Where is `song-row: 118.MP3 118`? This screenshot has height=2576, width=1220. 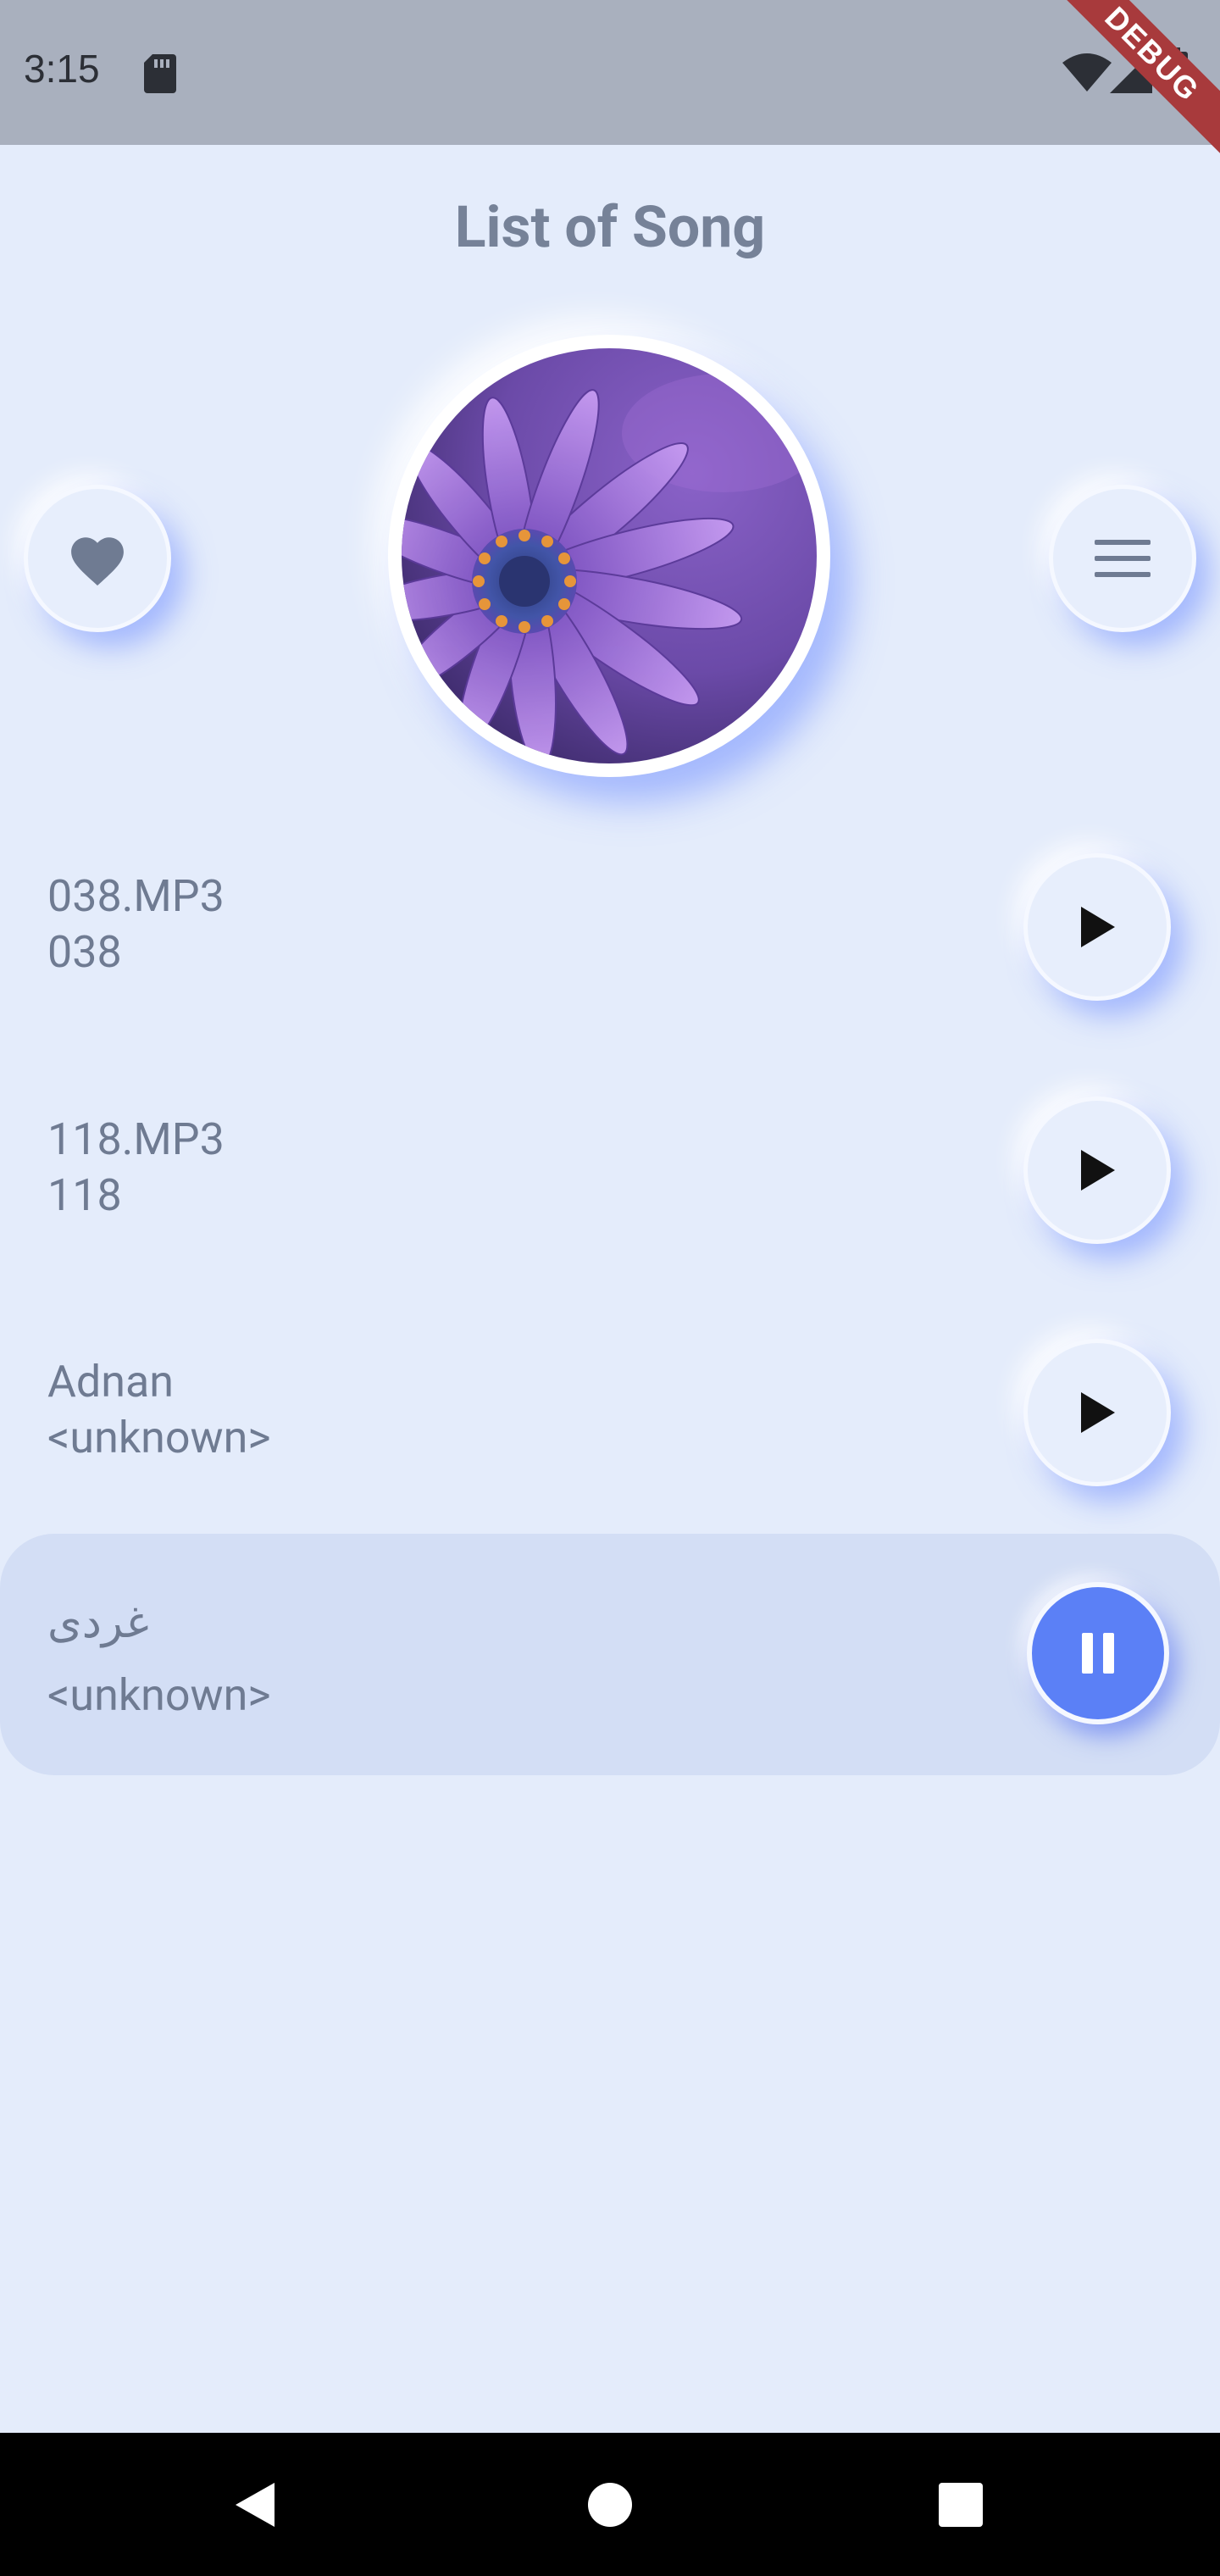 song-row: 118.MP3 118 is located at coordinates (610, 1171).